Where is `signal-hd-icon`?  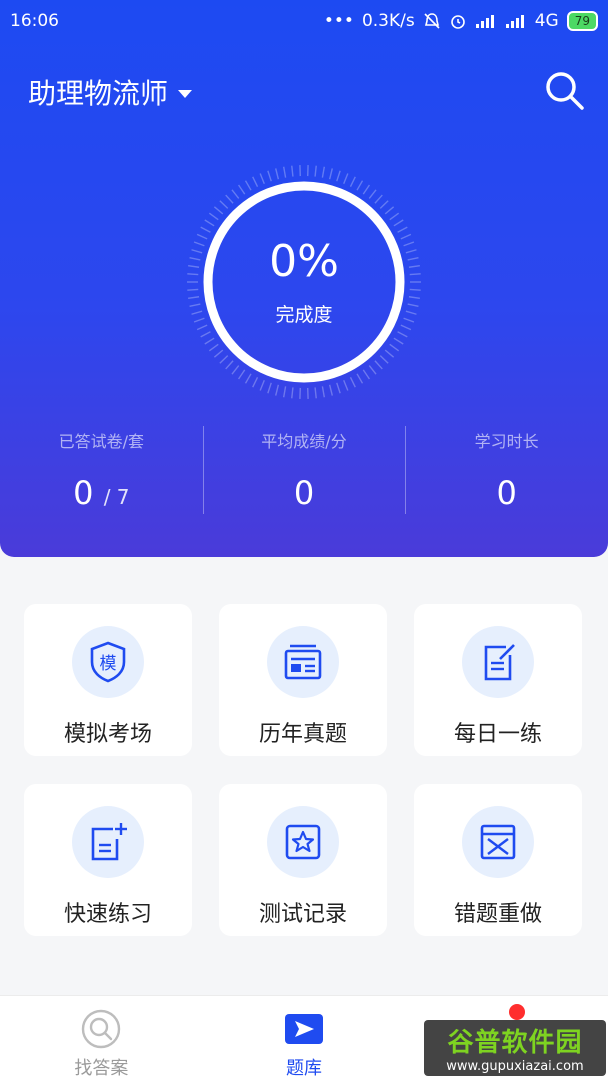 signal-hd-icon is located at coordinates (516, 21).